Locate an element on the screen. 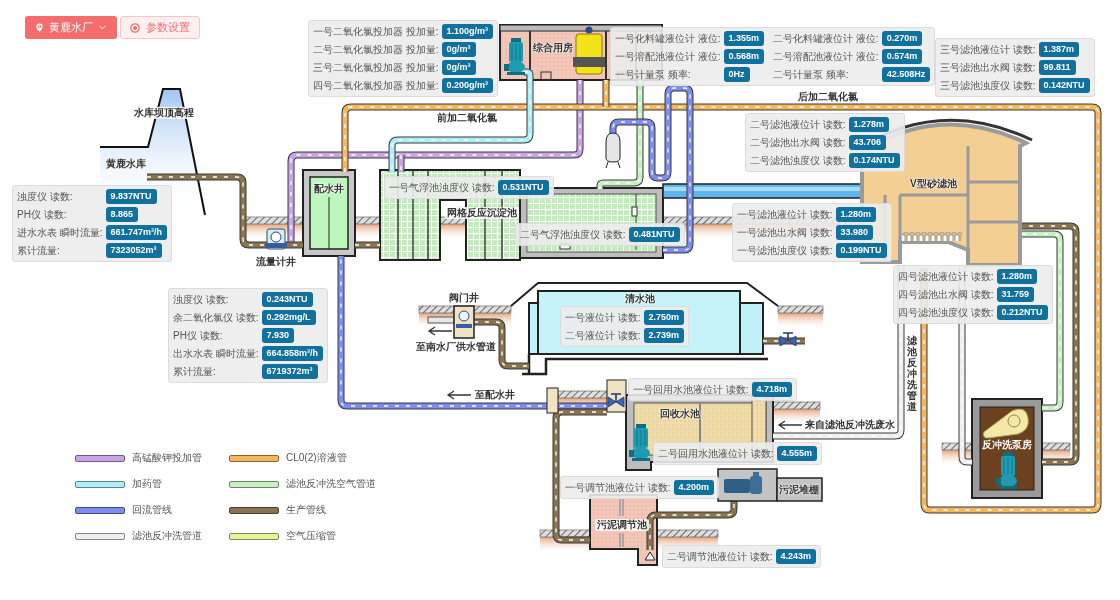 The image size is (1120, 600). flow-meter-icon is located at coordinates (276, 239).